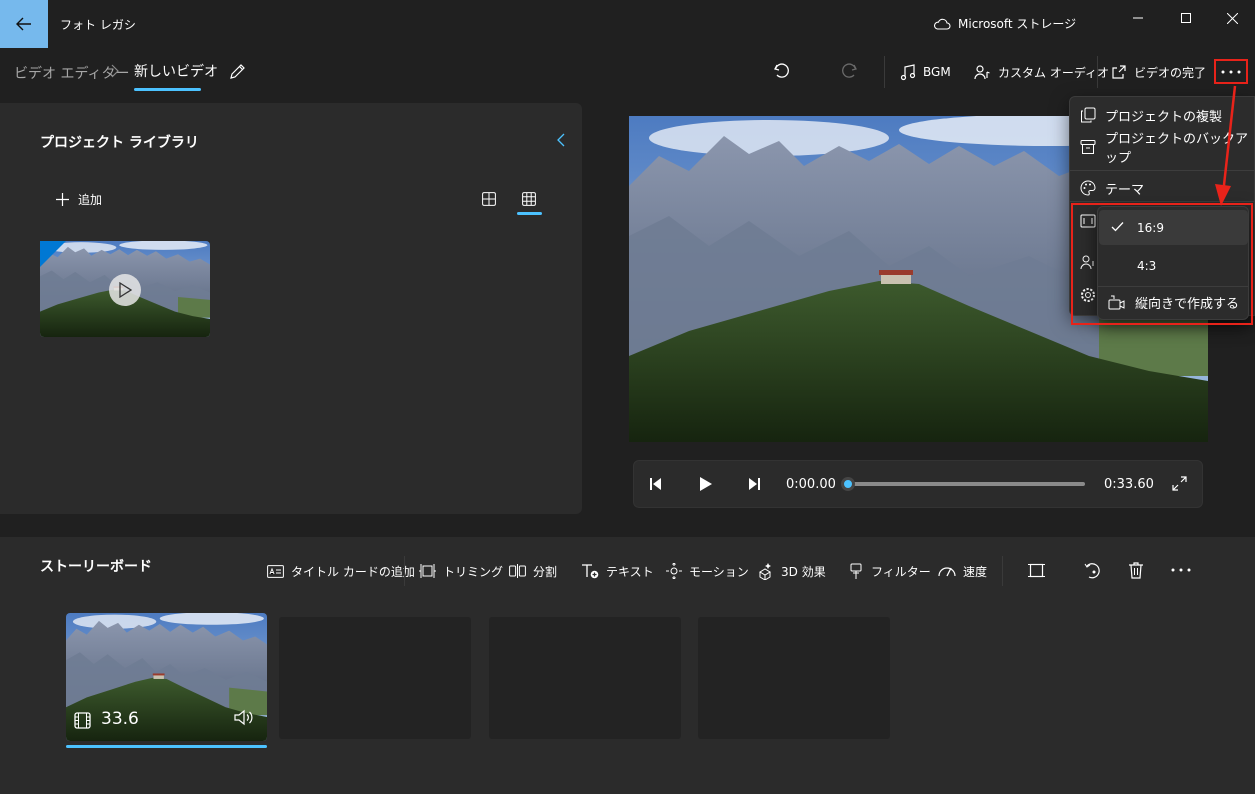 This screenshot has height=794, width=1255. Describe the element at coordinates (427, 571) in the screenshot. I see `trim-icon` at that location.